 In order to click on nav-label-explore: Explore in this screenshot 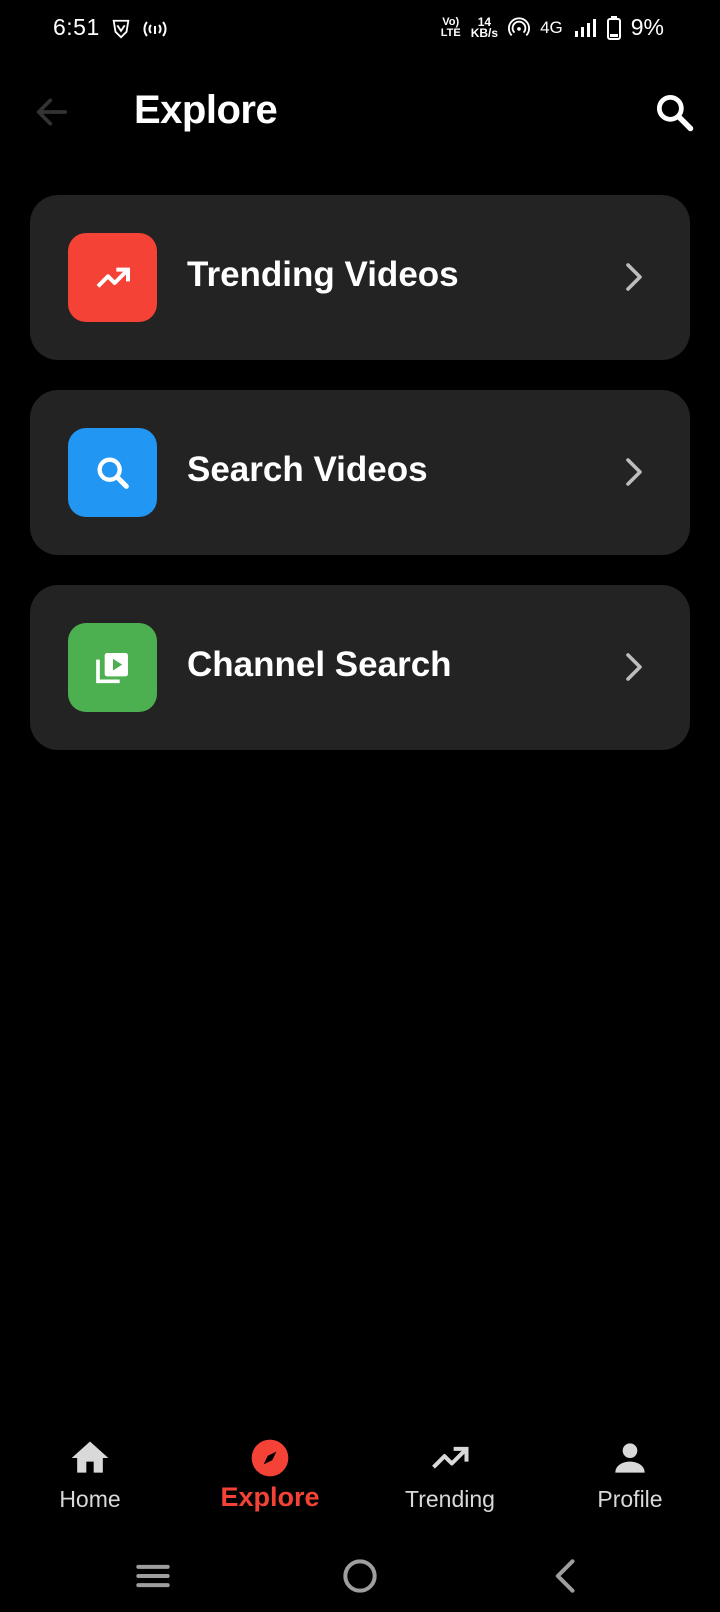, I will do `click(270, 1497)`.